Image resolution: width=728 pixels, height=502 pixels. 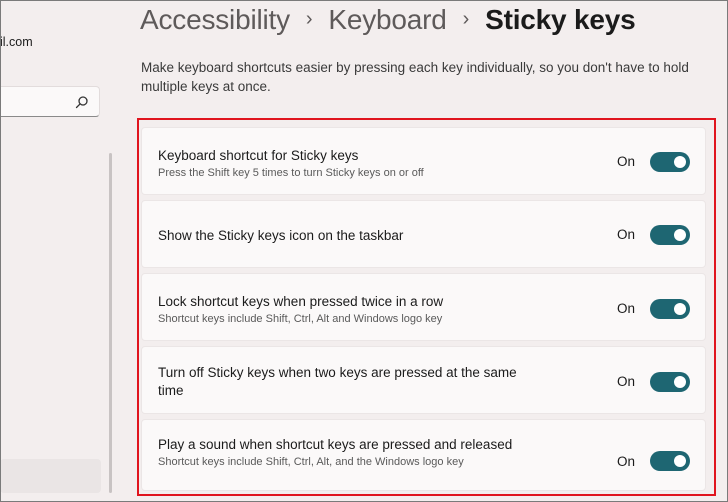 I want to click on breadcrumb-accessibility: Accessibility, so click(x=215, y=20).